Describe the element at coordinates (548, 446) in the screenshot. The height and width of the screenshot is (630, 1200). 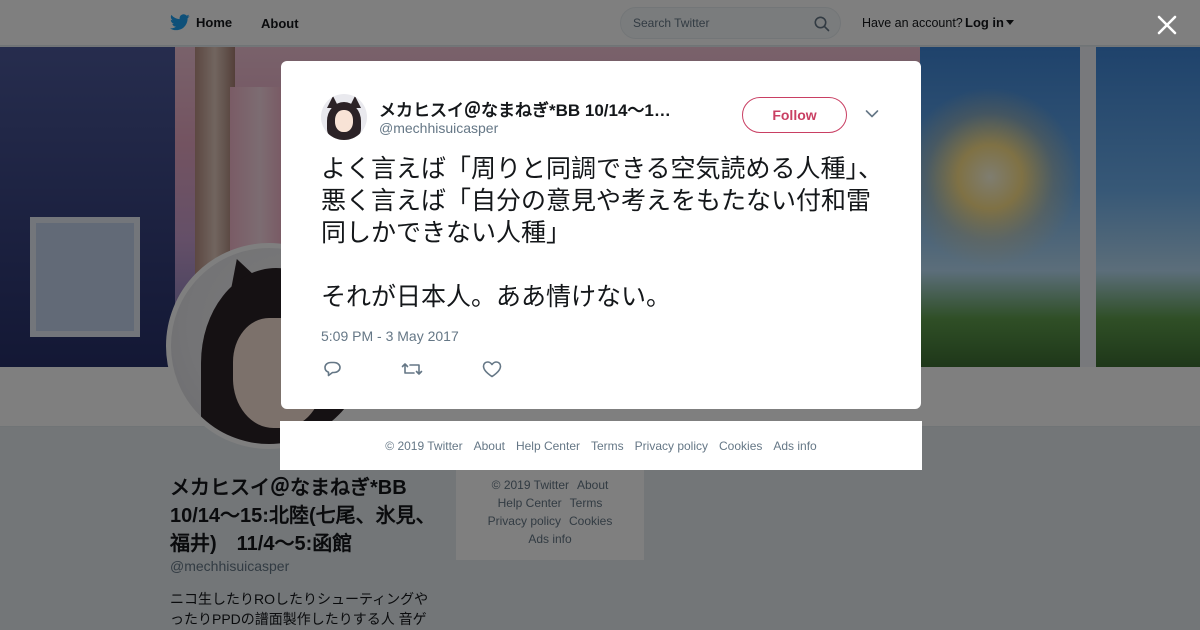
I see `modal-footer-help-link: Help Center` at that location.